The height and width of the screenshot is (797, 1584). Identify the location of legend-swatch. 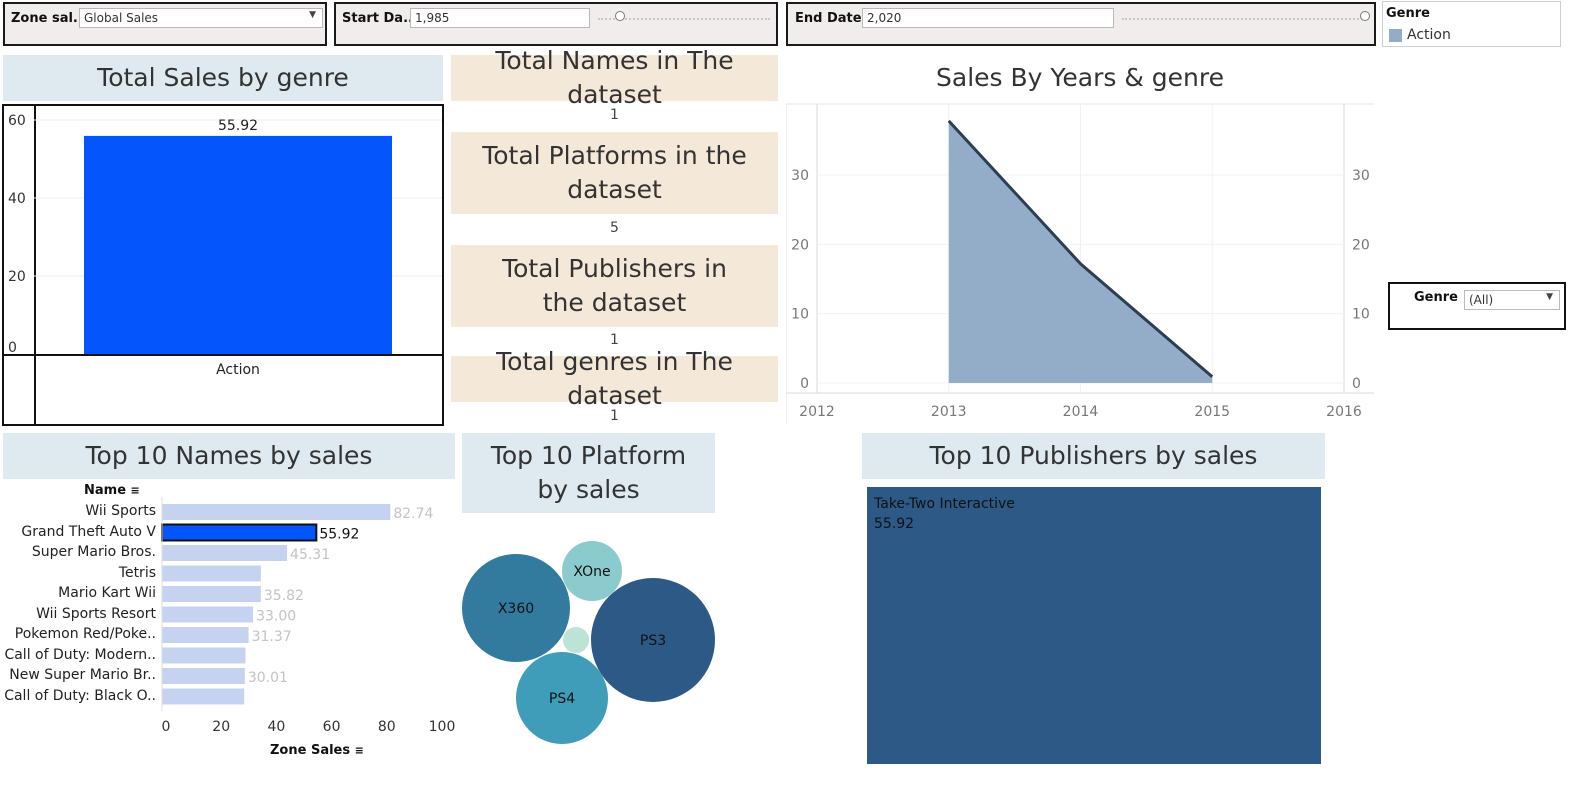
(1395, 35).